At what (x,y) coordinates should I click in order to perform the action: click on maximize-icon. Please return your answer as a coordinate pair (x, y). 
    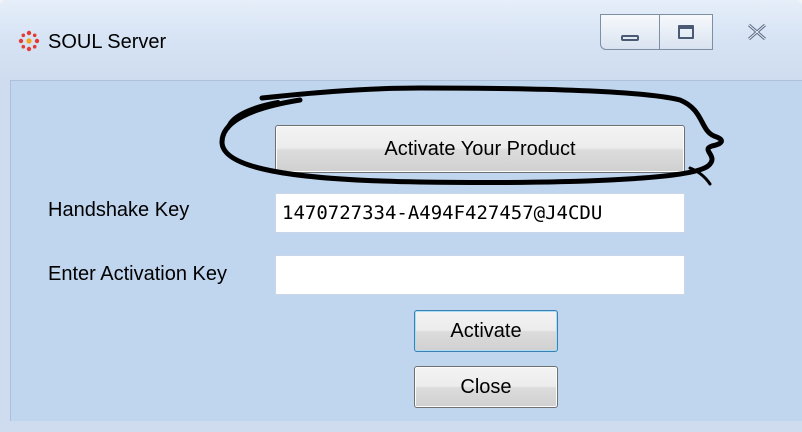
    Looking at the image, I should click on (686, 32).